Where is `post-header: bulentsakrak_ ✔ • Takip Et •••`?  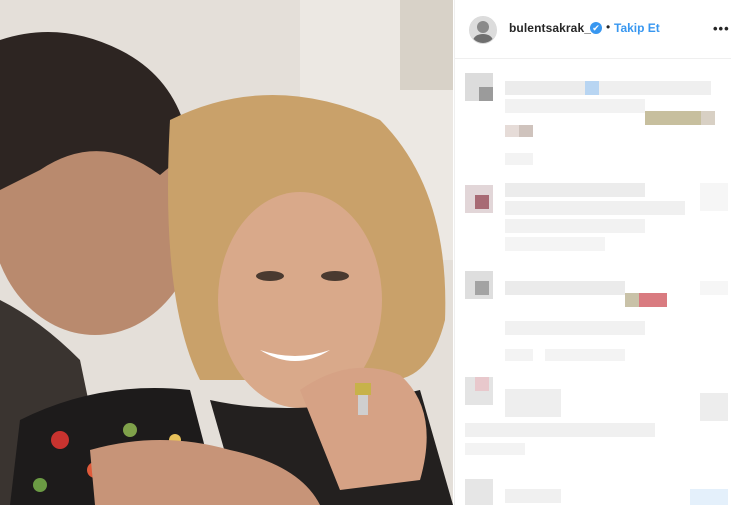 post-header: bulentsakrak_ ✔ • Takip Et ••• is located at coordinates (593, 29).